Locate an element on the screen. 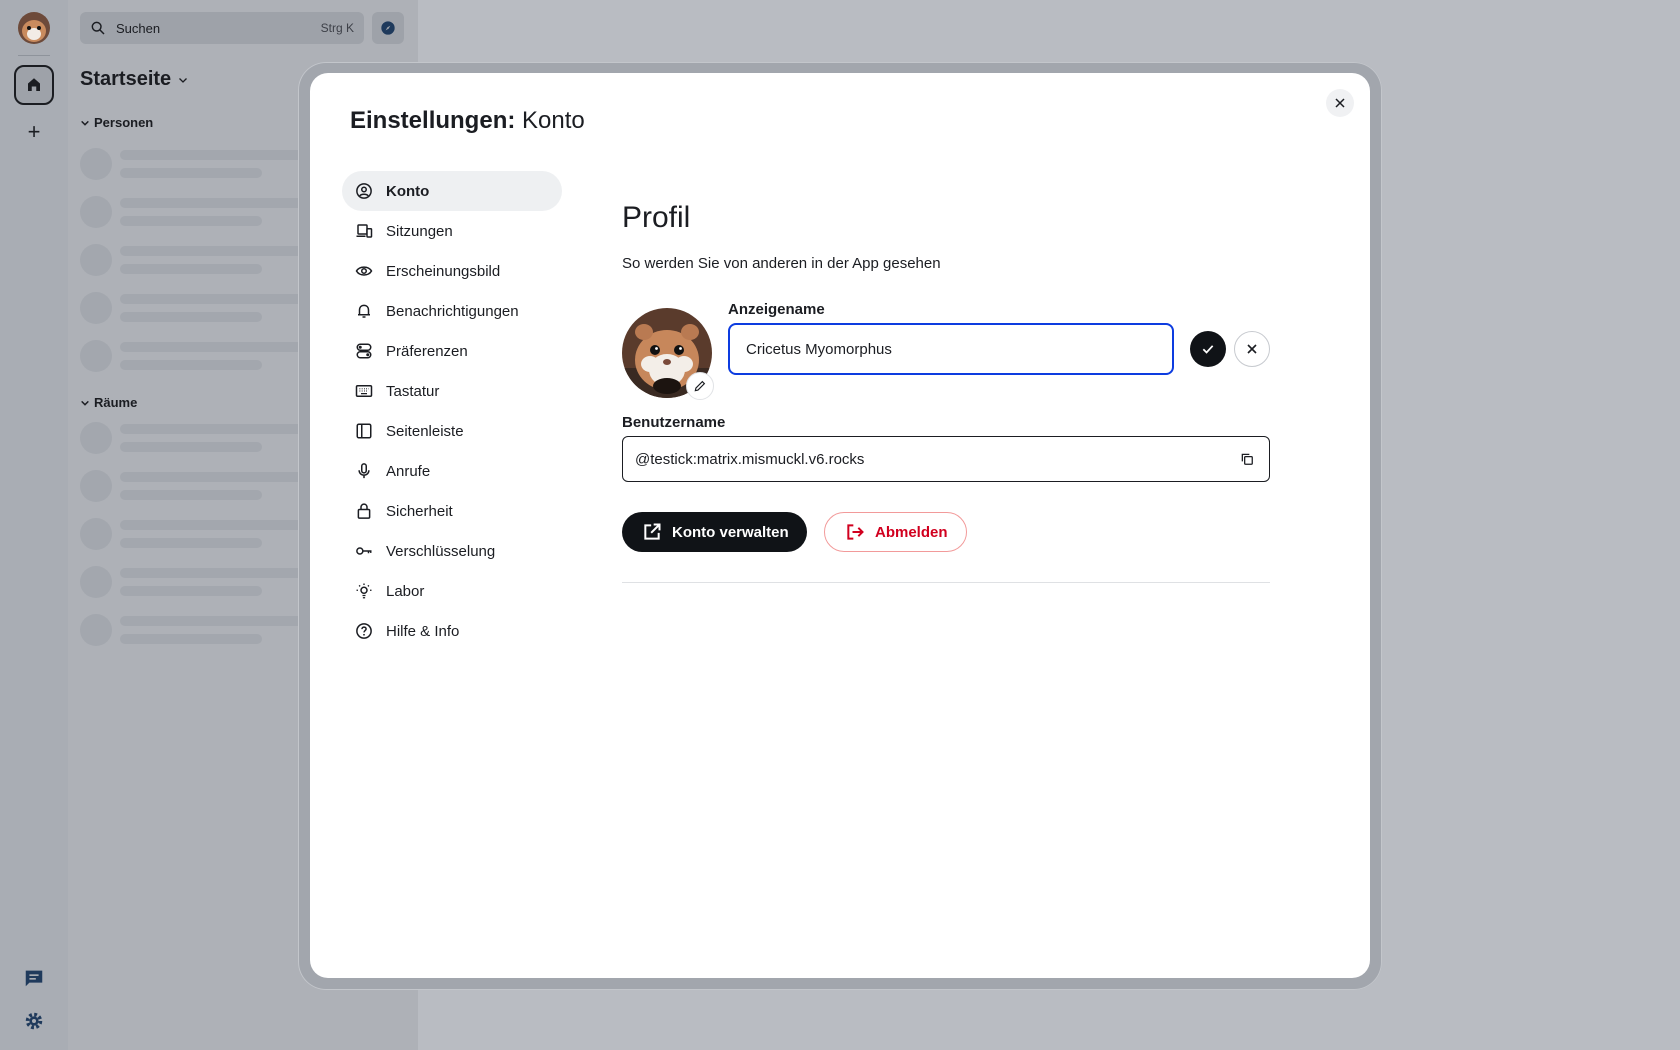 This screenshot has width=1680, height=1050. username-label: Benutzername is located at coordinates (674, 422).